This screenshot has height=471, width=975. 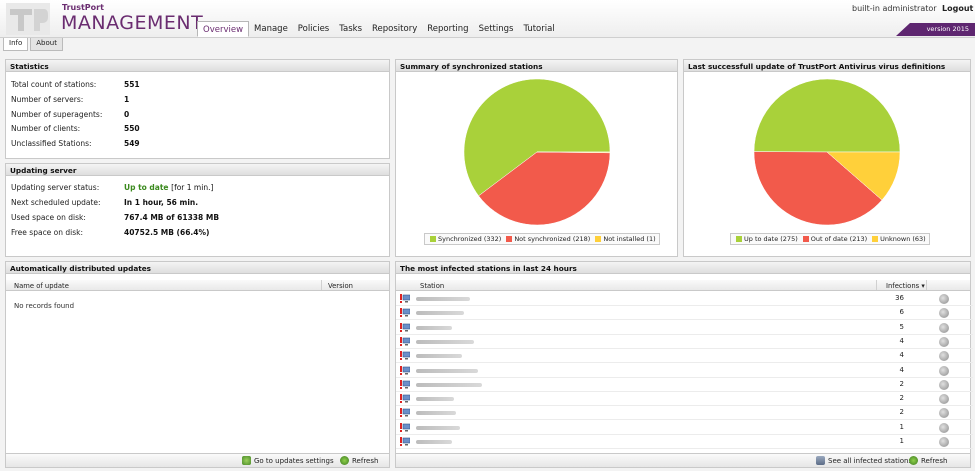 I want to click on stat-label: Number of superagents:, so click(x=57, y=114).